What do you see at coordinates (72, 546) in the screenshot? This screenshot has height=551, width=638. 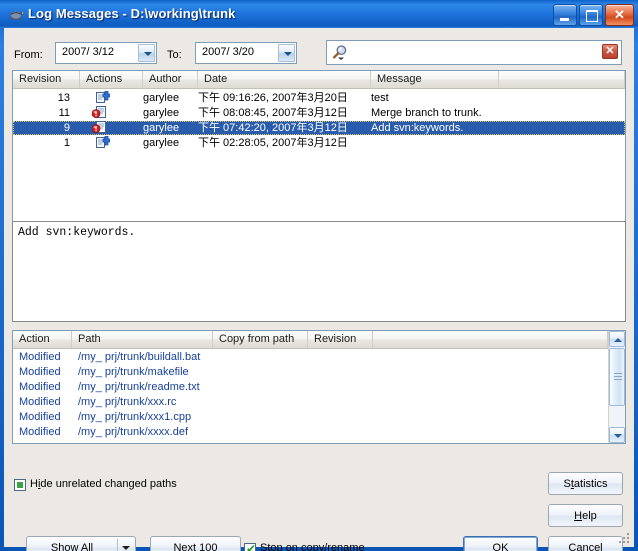 I see `show-all-label: Show All` at bounding box center [72, 546].